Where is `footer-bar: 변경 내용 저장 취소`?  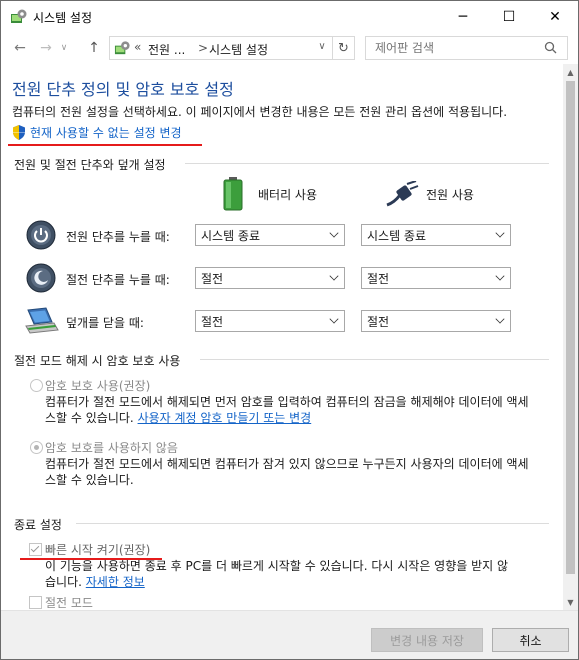 footer-bar: 변경 내용 저장 취소 is located at coordinates (289, 634).